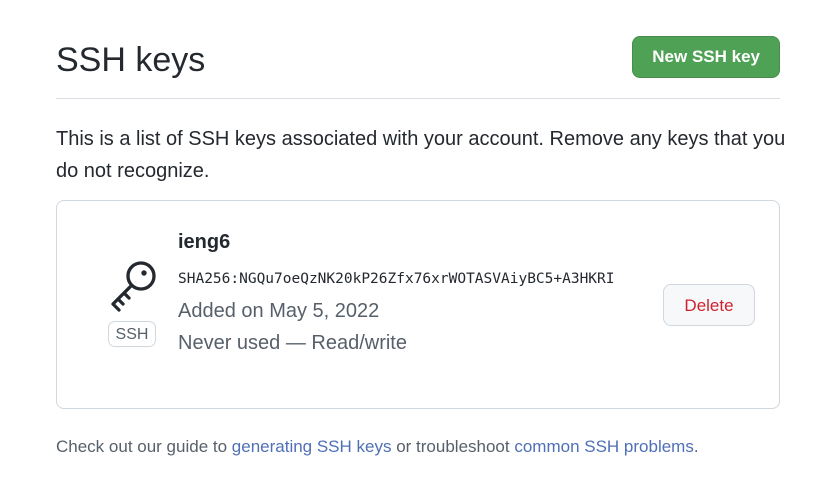 Image resolution: width=832 pixels, height=490 pixels. Describe the element at coordinates (279, 311) in the screenshot. I see `ssh-key-added-date: Added on May 5, 2022` at that location.